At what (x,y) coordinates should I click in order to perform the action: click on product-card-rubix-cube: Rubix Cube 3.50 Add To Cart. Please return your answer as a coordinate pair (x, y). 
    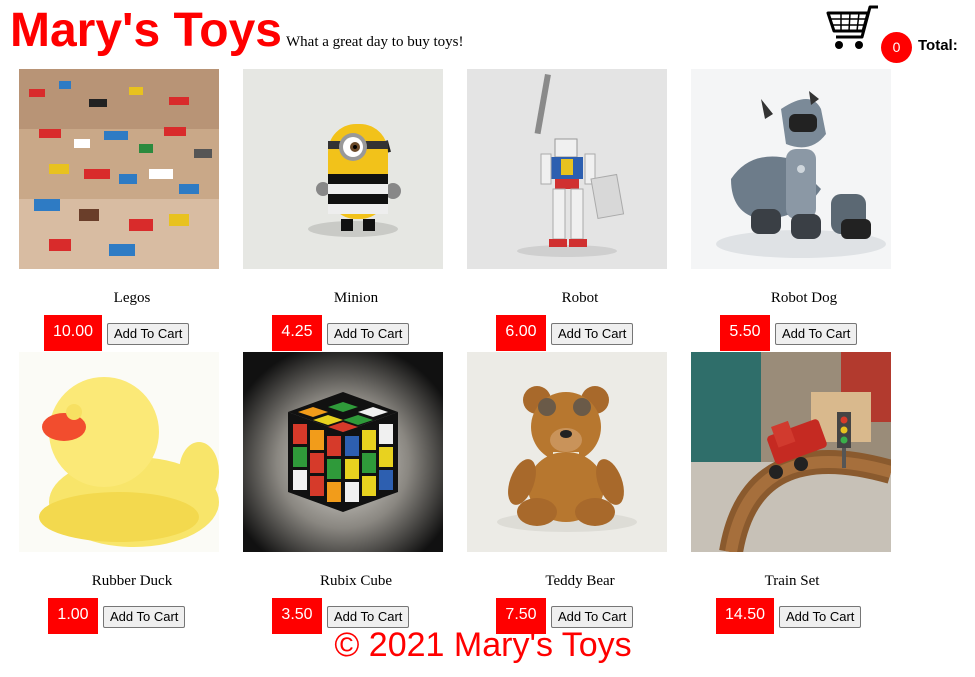
    Looking at the image, I should click on (343, 493).